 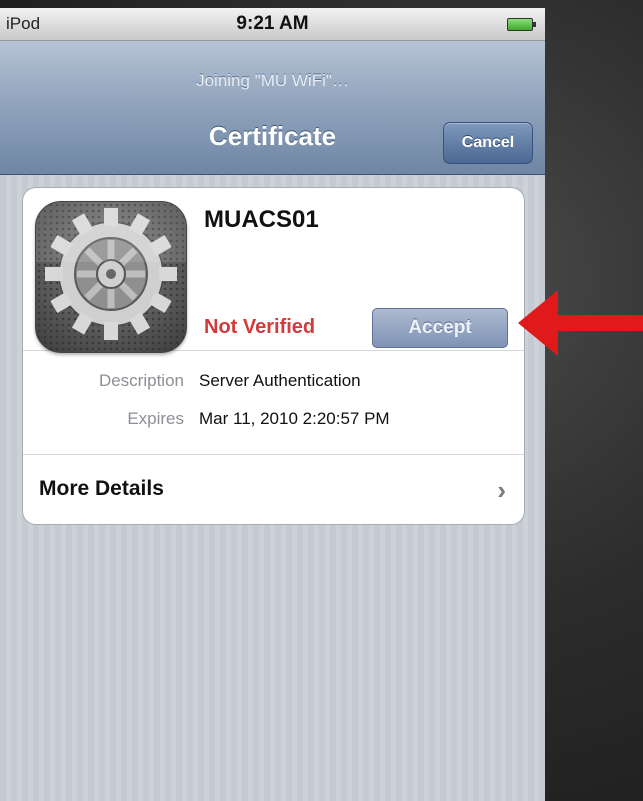 I want to click on cancel-button: Cancel, so click(x=488, y=143).